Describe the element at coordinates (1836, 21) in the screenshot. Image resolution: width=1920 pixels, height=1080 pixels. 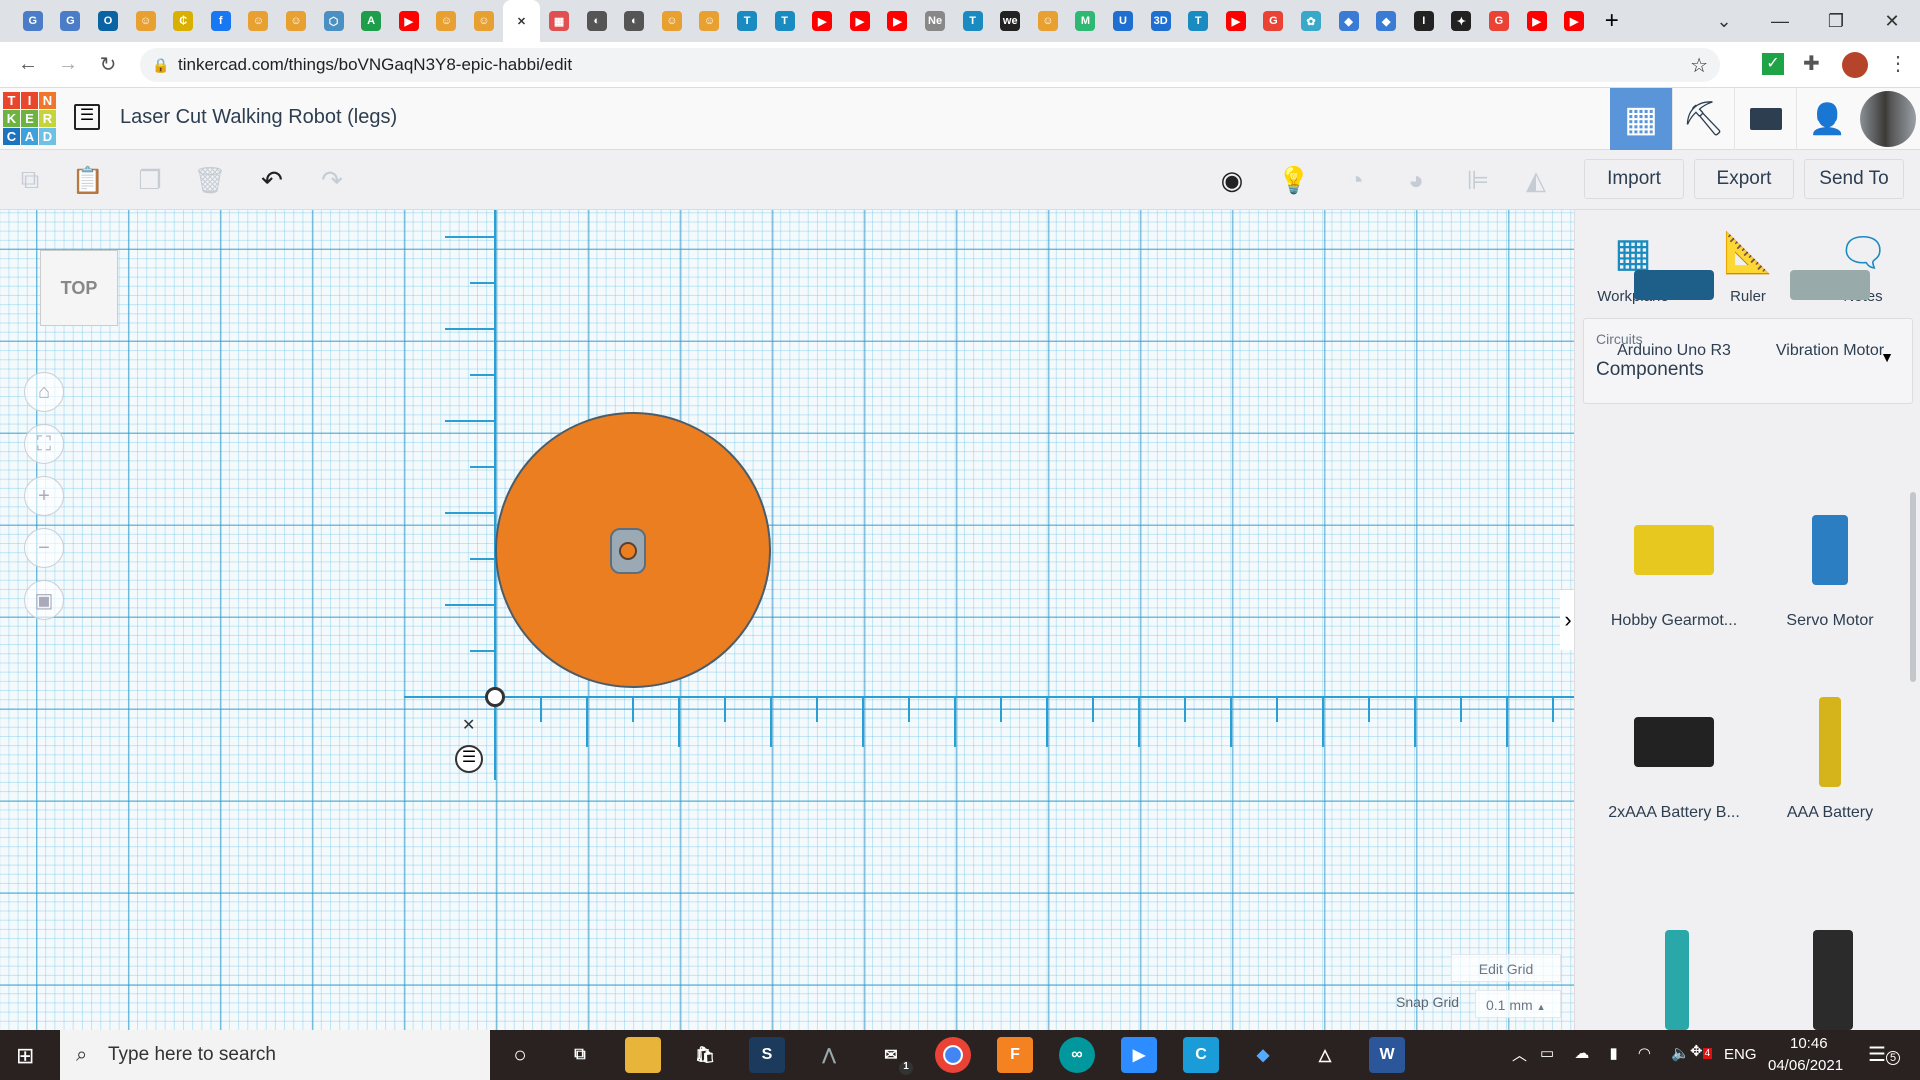
I see `maximize-button: ❐` at that location.